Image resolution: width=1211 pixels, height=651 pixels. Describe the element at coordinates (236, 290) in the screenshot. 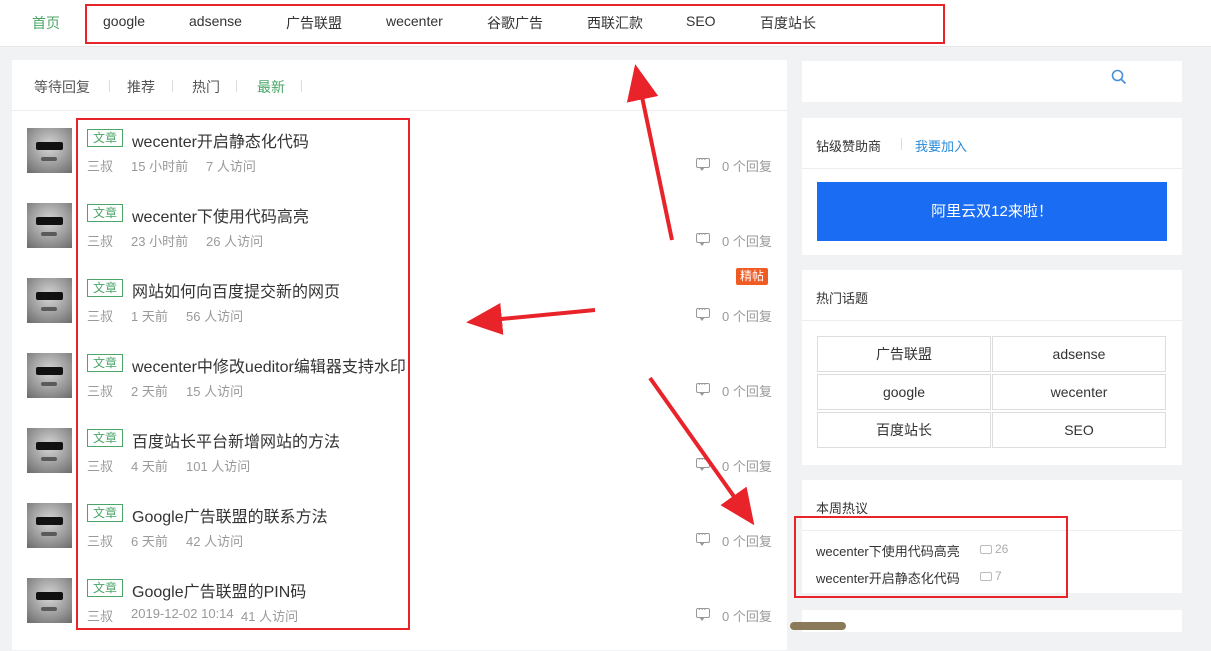

I see `post-title: 网站如何向百度提交新的网页` at that location.